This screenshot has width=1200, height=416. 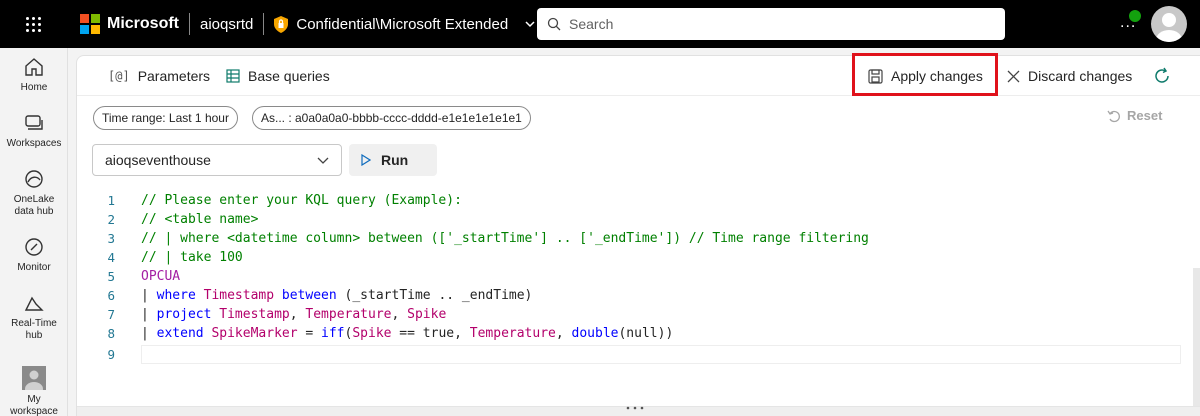 I want to click on parameters-button: [@] Parameters, so click(x=159, y=76).